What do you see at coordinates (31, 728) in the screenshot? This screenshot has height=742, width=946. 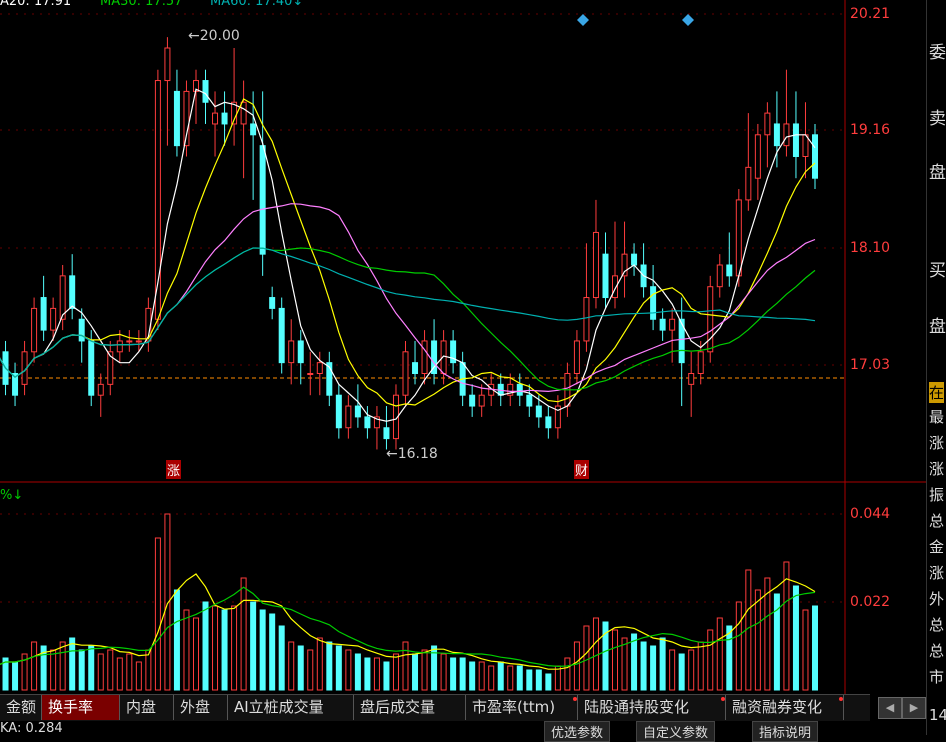 I see `indicator-value: KA: 0.284` at bounding box center [31, 728].